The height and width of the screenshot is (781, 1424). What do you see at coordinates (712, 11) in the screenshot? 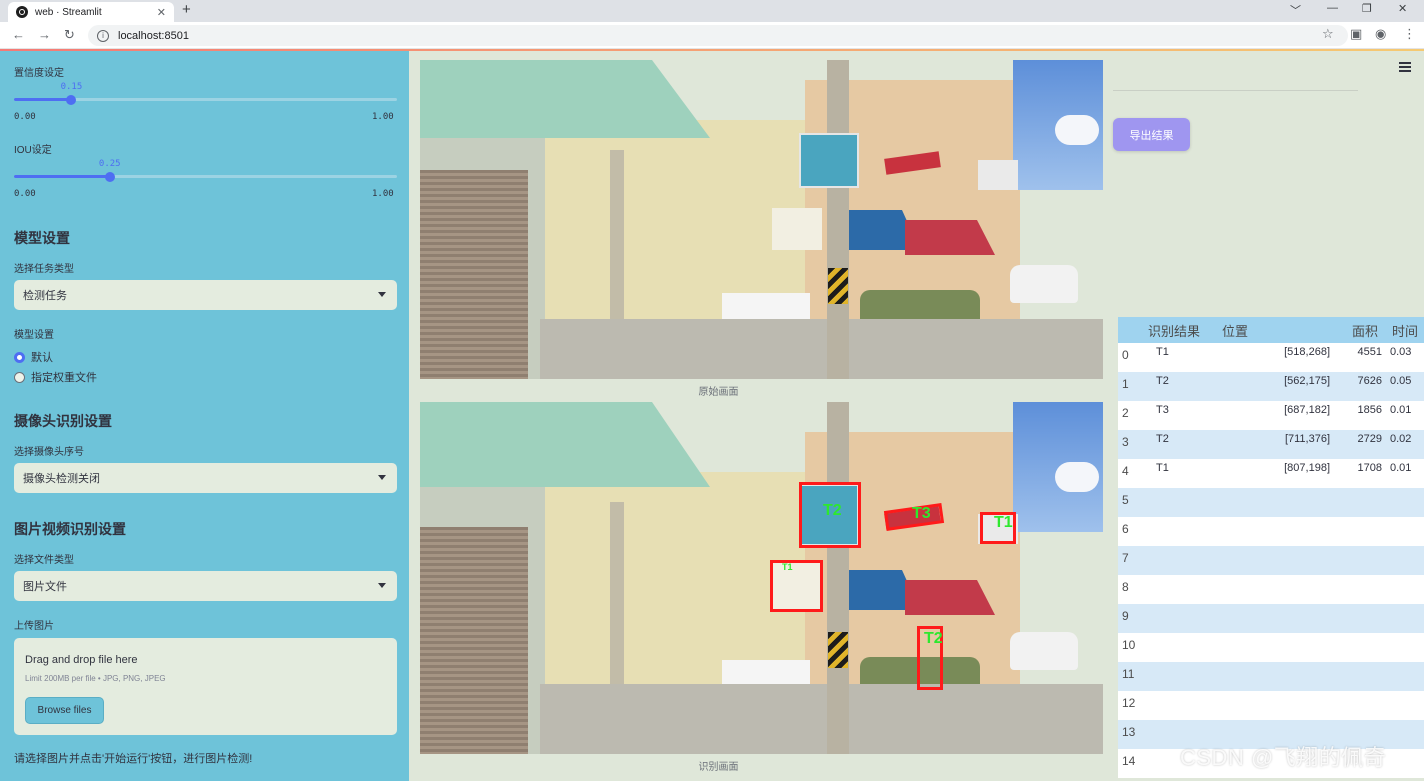
I see `browser-tabbar: web · Streamlit ✕ + ﹀ — ❐ ✕` at bounding box center [712, 11].